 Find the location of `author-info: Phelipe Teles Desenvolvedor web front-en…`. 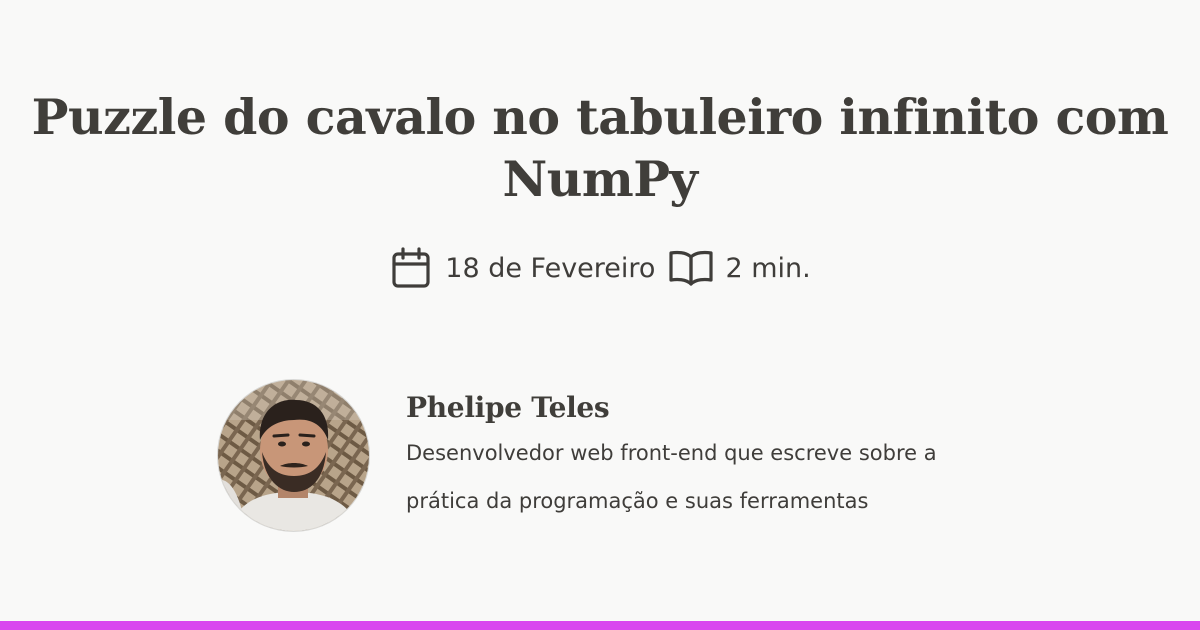

author-info: Phelipe Teles Desenvolvedor web front-en… is located at coordinates (716, 456).